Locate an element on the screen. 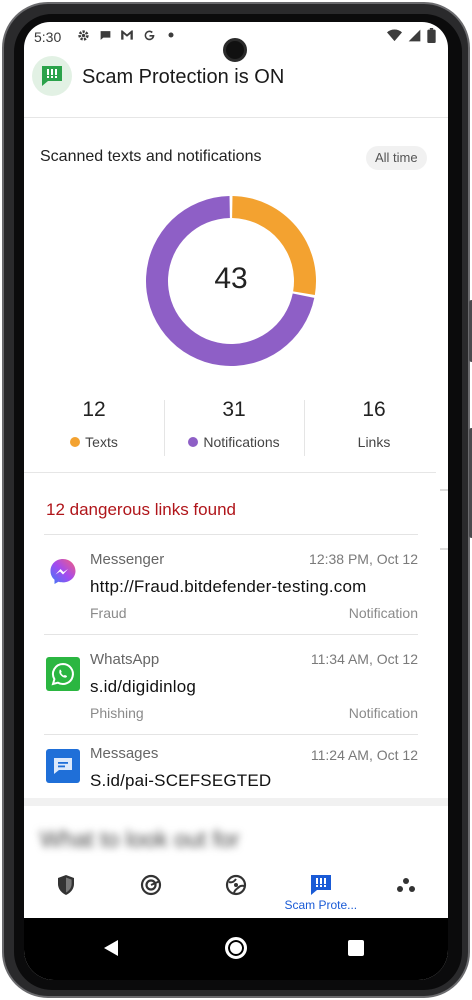  stat-label: Notifications is located at coordinates (241, 442).